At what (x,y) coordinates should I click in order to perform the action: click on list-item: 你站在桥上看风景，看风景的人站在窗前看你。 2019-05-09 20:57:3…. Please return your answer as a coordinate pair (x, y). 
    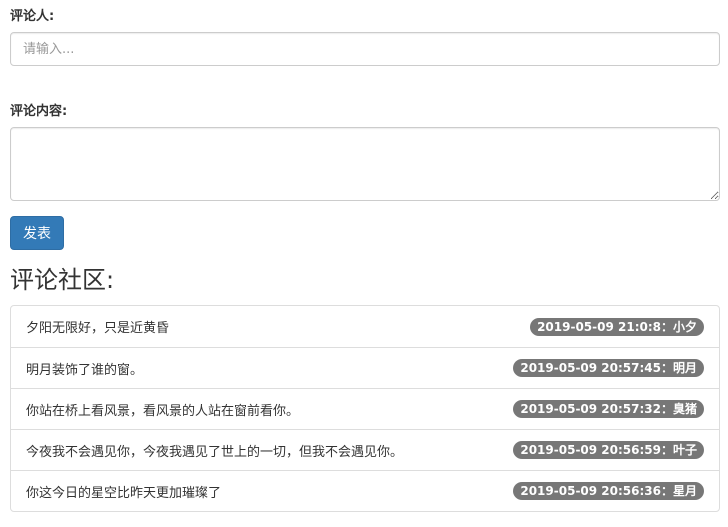
    Looking at the image, I should click on (365, 408).